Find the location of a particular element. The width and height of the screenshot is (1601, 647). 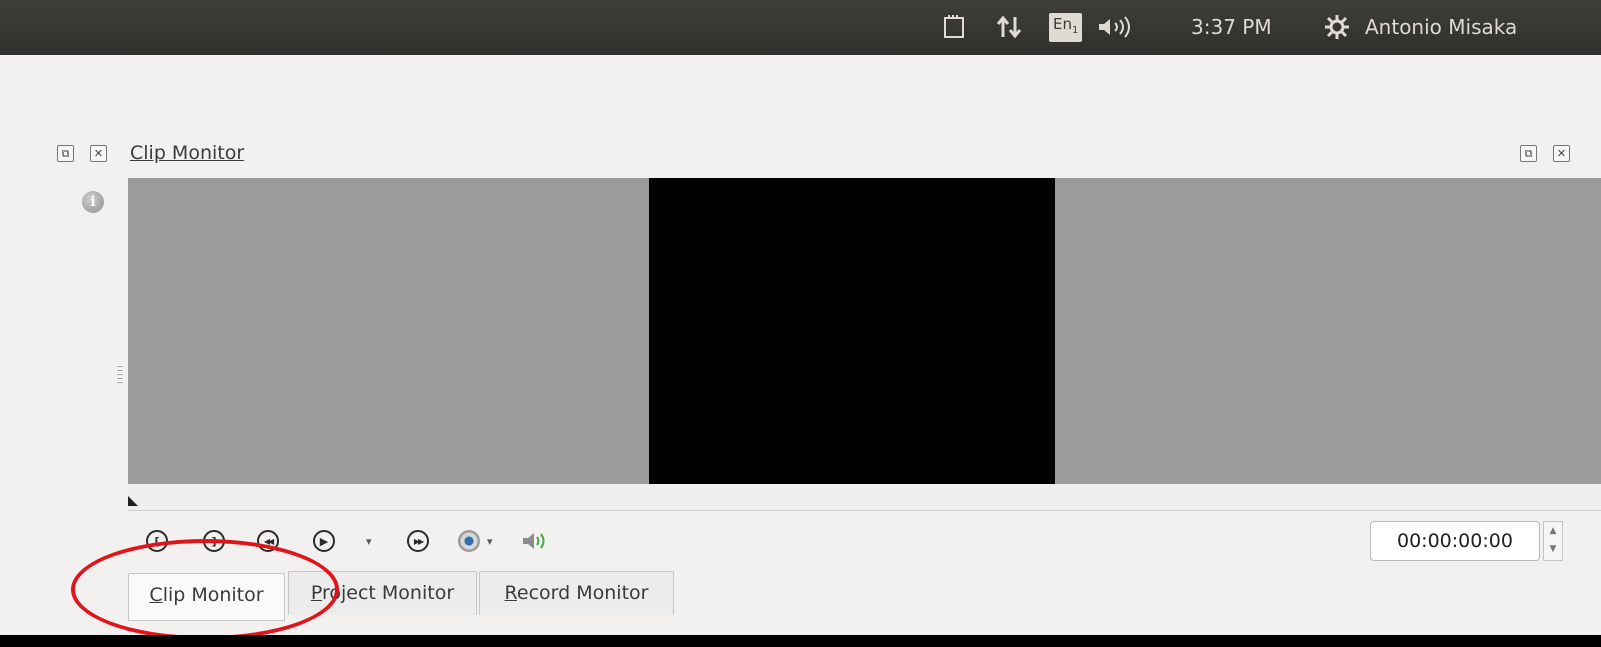

dock-title-text: Clip Monitor is located at coordinates (187, 153).